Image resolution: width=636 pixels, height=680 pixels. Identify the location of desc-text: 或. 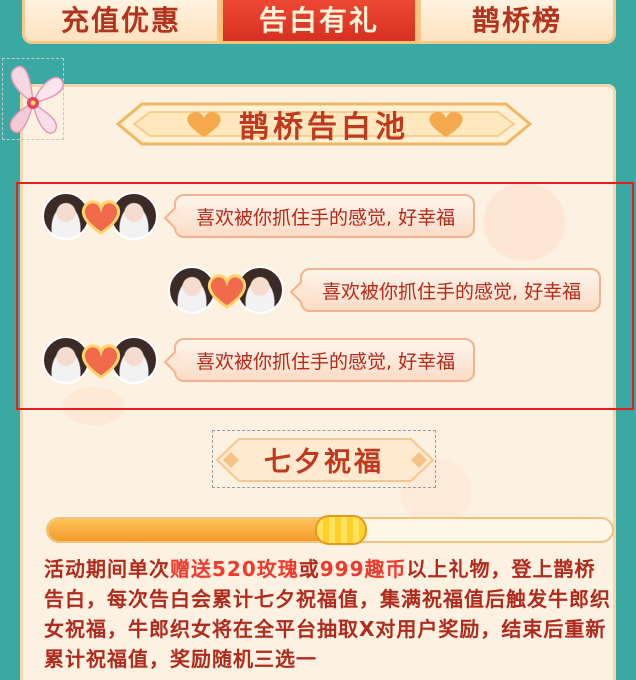
(309, 569).